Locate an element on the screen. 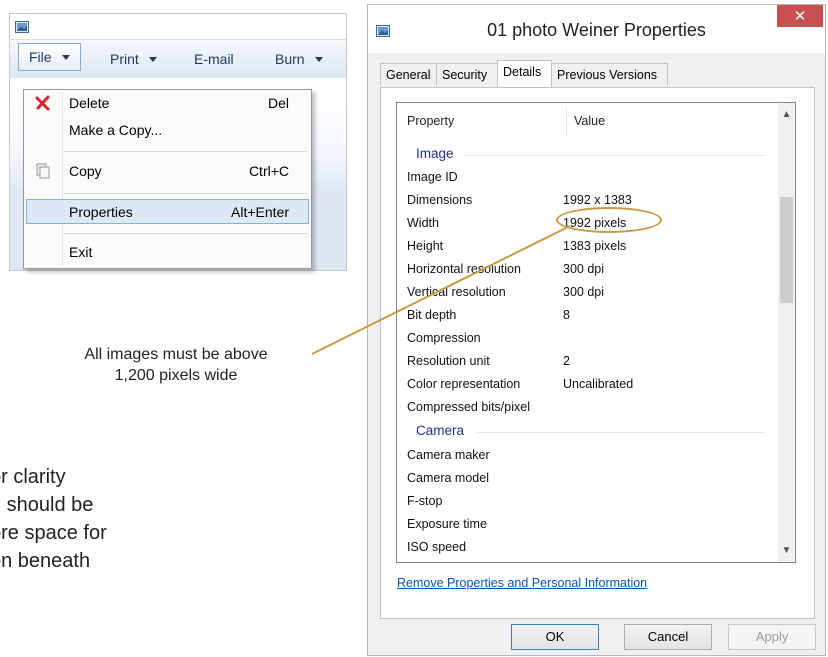 The height and width of the screenshot is (657, 828). property-name: ISO speed is located at coordinates (437, 547).